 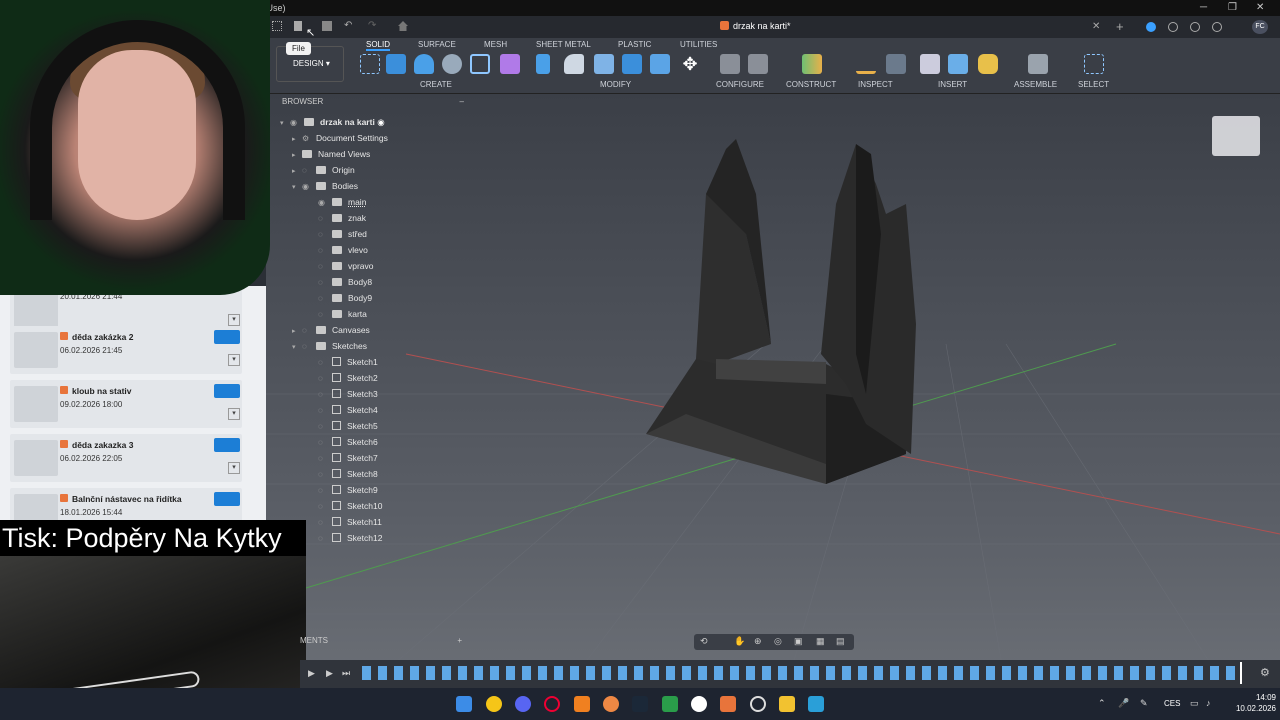 I want to click on orbit-icon: ⟲, so click(x=704, y=641).